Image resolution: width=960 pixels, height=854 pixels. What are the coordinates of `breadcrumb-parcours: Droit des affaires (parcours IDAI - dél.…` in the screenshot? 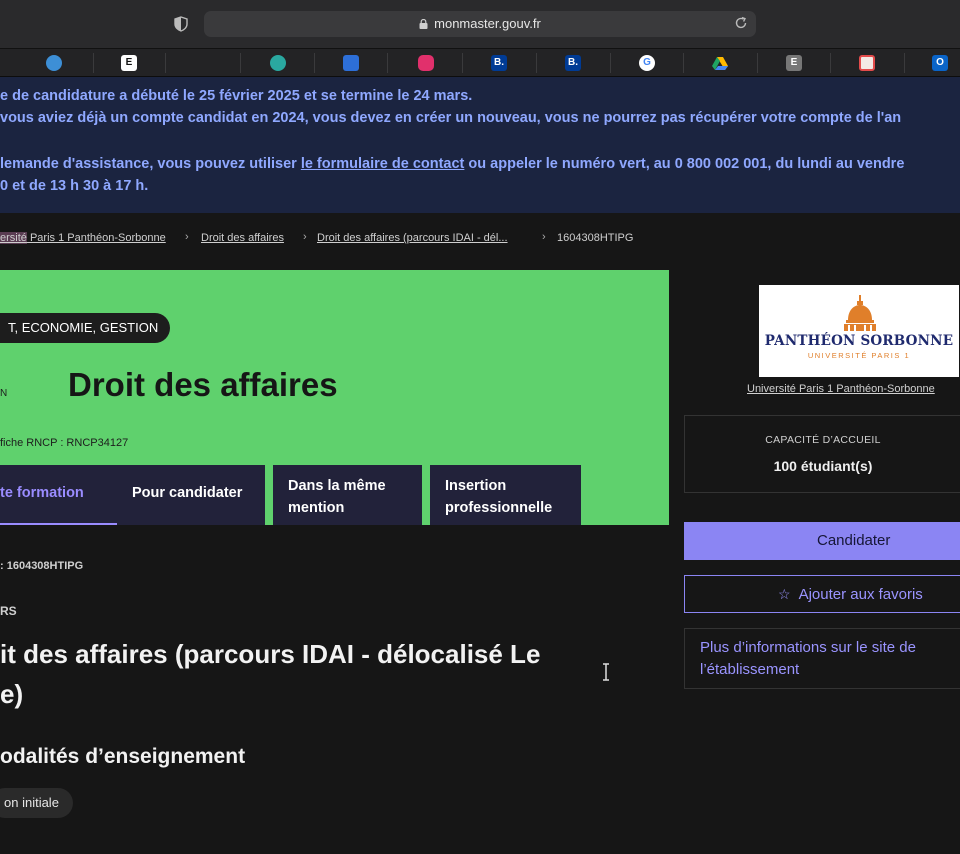 It's located at (412, 238).